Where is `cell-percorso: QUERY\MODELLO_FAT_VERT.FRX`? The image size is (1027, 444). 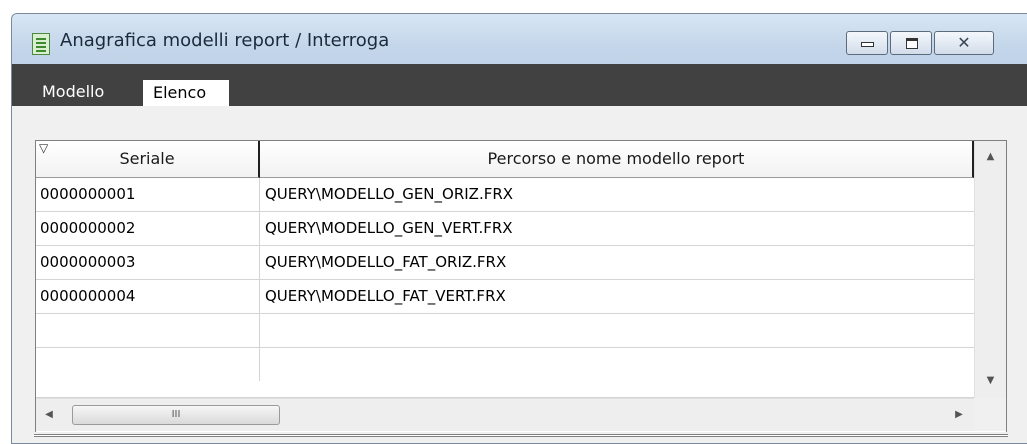
cell-percorso: QUERY\MODELLO_FAT_VERT.FRX is located at coordinates (617, 296).